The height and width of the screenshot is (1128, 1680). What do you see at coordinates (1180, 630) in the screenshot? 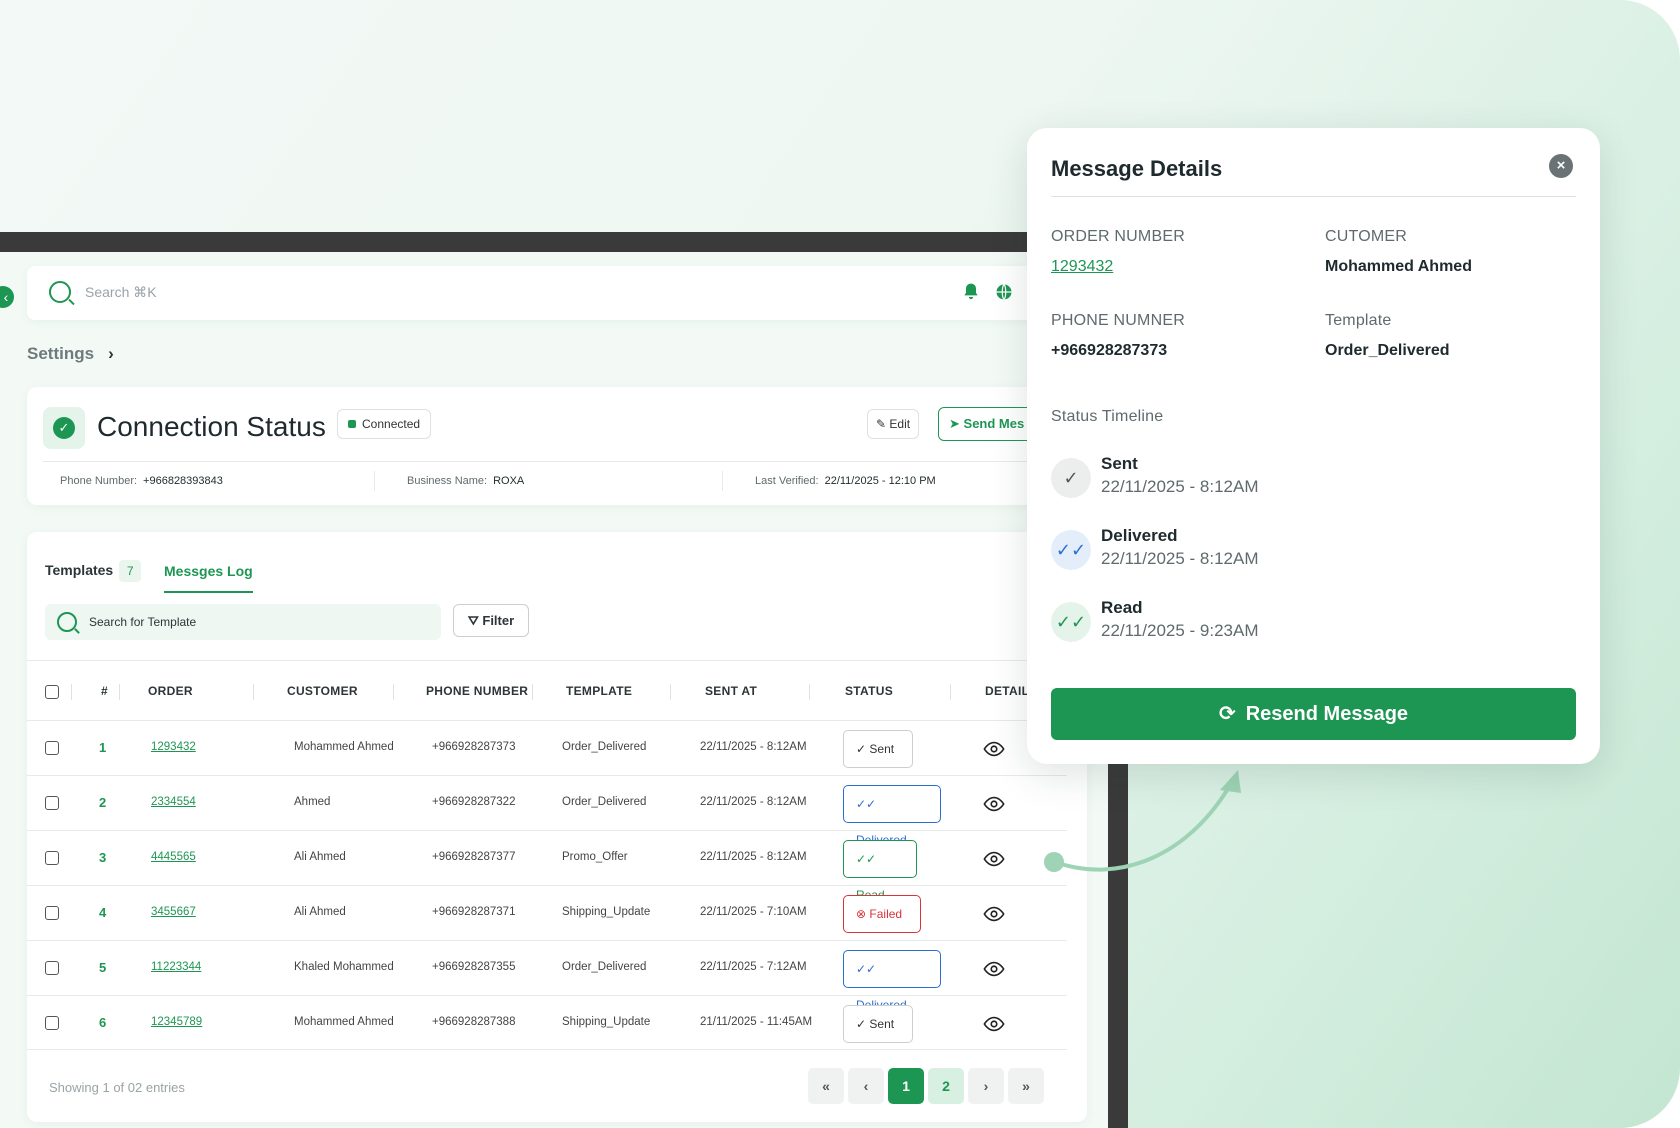
I see `timeline-read-time: 22/11/2025 - 9:23AM` at bounding box center [1180, 630].